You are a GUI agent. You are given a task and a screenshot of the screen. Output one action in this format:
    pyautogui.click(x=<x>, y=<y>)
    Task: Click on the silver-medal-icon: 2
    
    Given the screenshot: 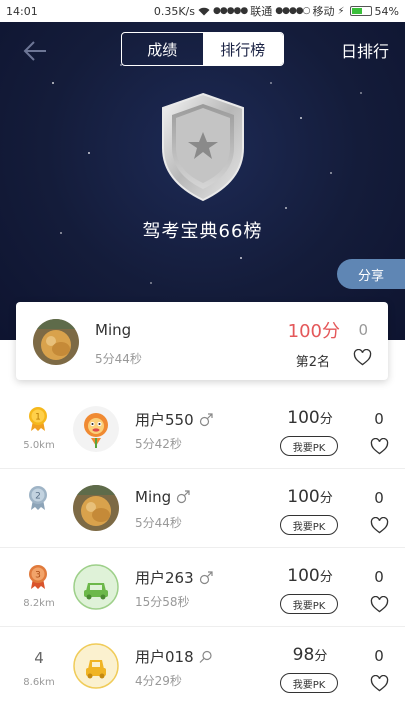 What is the action you would take?
    pyautogui.click(x=38, y=498)
    